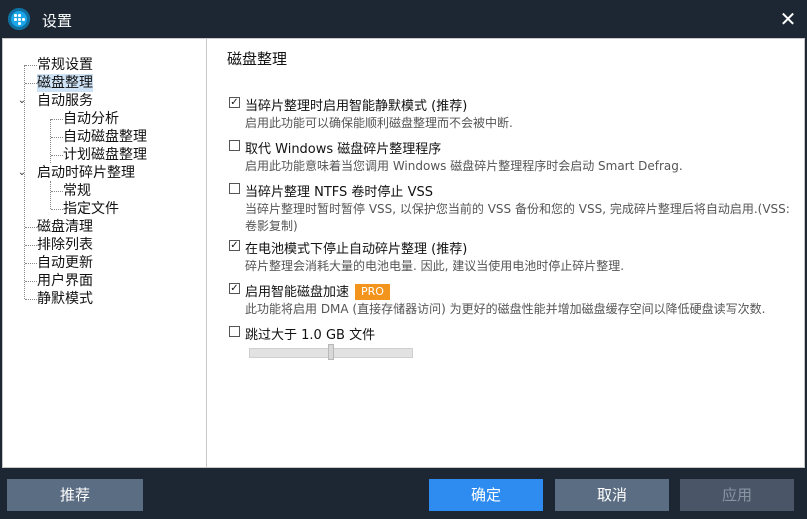 The image size is (807, 519). Describe the element at coordinates (234, 331) in the screenshot. I see `checkbox-skip-large-files` at that location.